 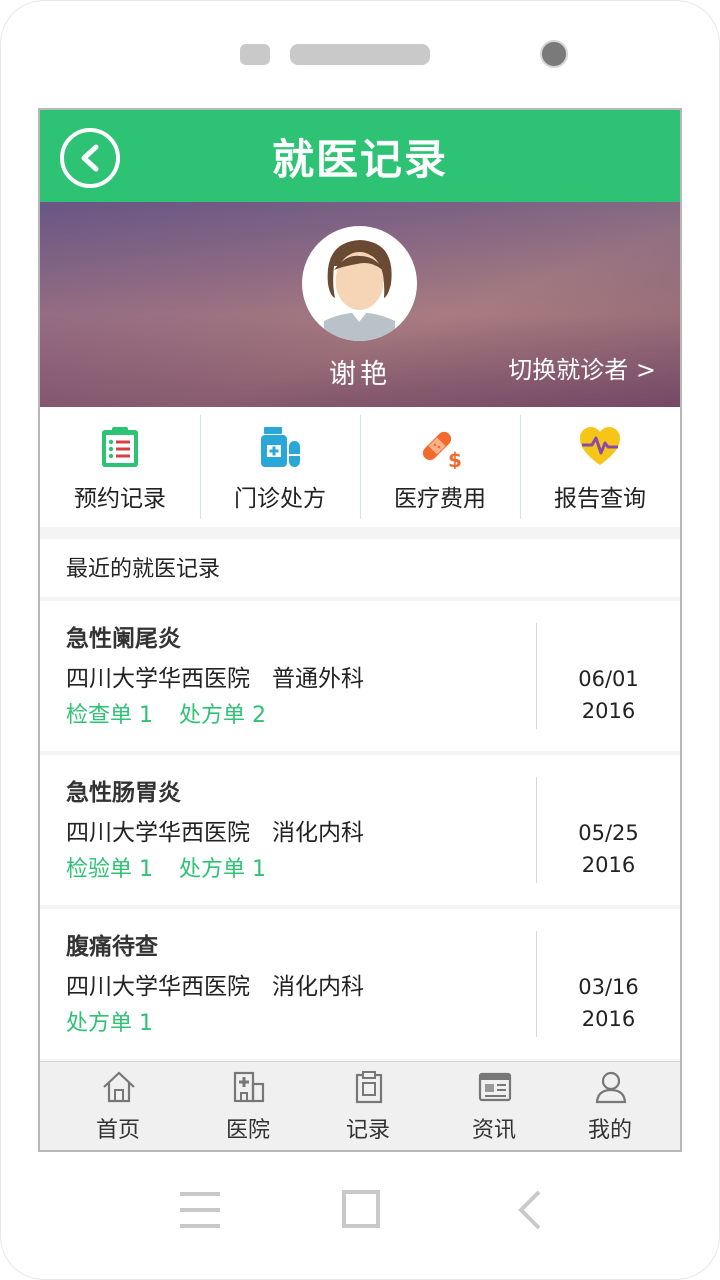 I want to click on prescription-link: 处方单 2, so click(x=222, y=715).